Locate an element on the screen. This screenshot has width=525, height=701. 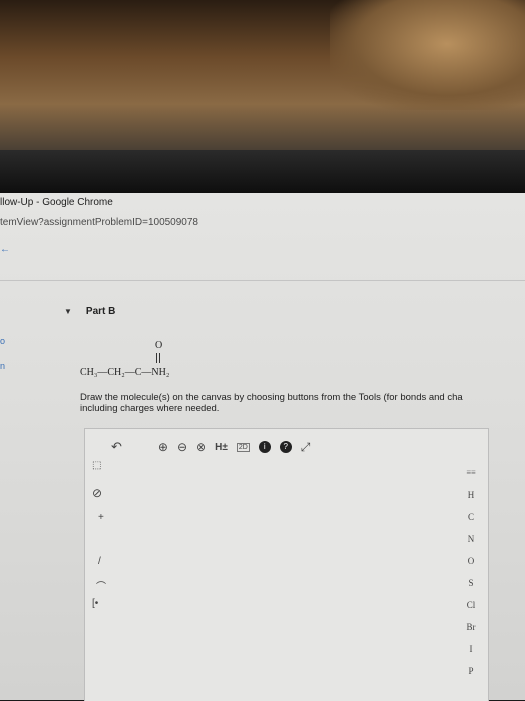
collapse-caret-icon: ▼ is located at coordinates (68, 311).